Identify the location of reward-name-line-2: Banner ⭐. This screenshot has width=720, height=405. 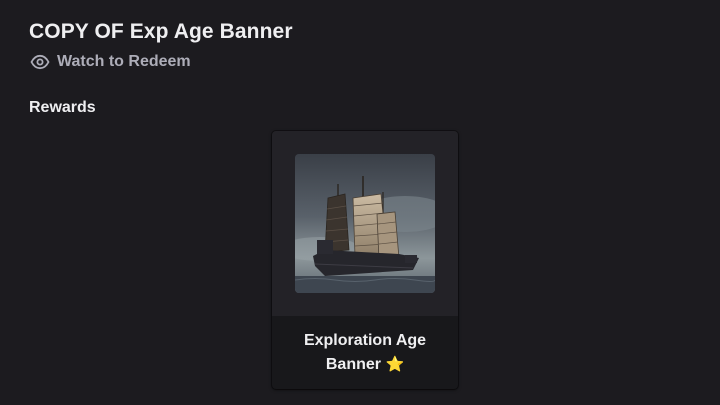
(365, 365).